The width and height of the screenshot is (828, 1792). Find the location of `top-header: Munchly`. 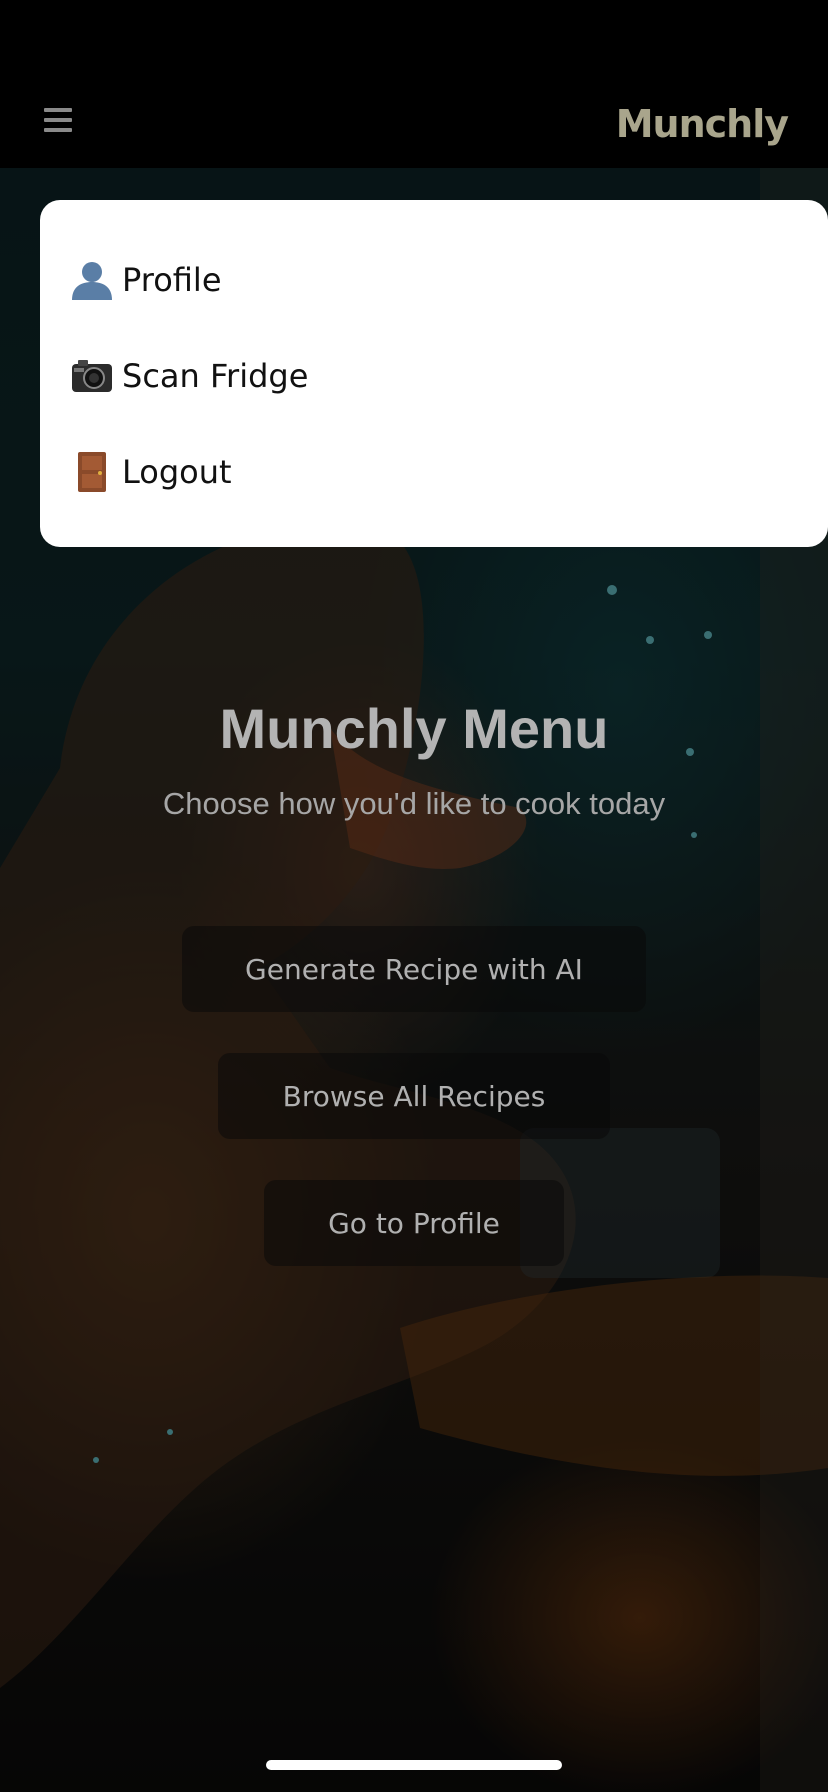

top-header: Munchly is located at coordinates (414, 84).